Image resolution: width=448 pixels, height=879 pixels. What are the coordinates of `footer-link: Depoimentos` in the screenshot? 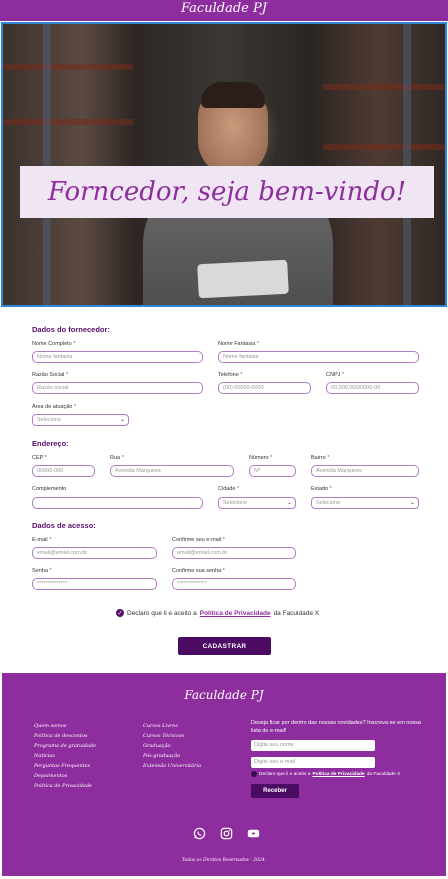 It's located at (65, 776).